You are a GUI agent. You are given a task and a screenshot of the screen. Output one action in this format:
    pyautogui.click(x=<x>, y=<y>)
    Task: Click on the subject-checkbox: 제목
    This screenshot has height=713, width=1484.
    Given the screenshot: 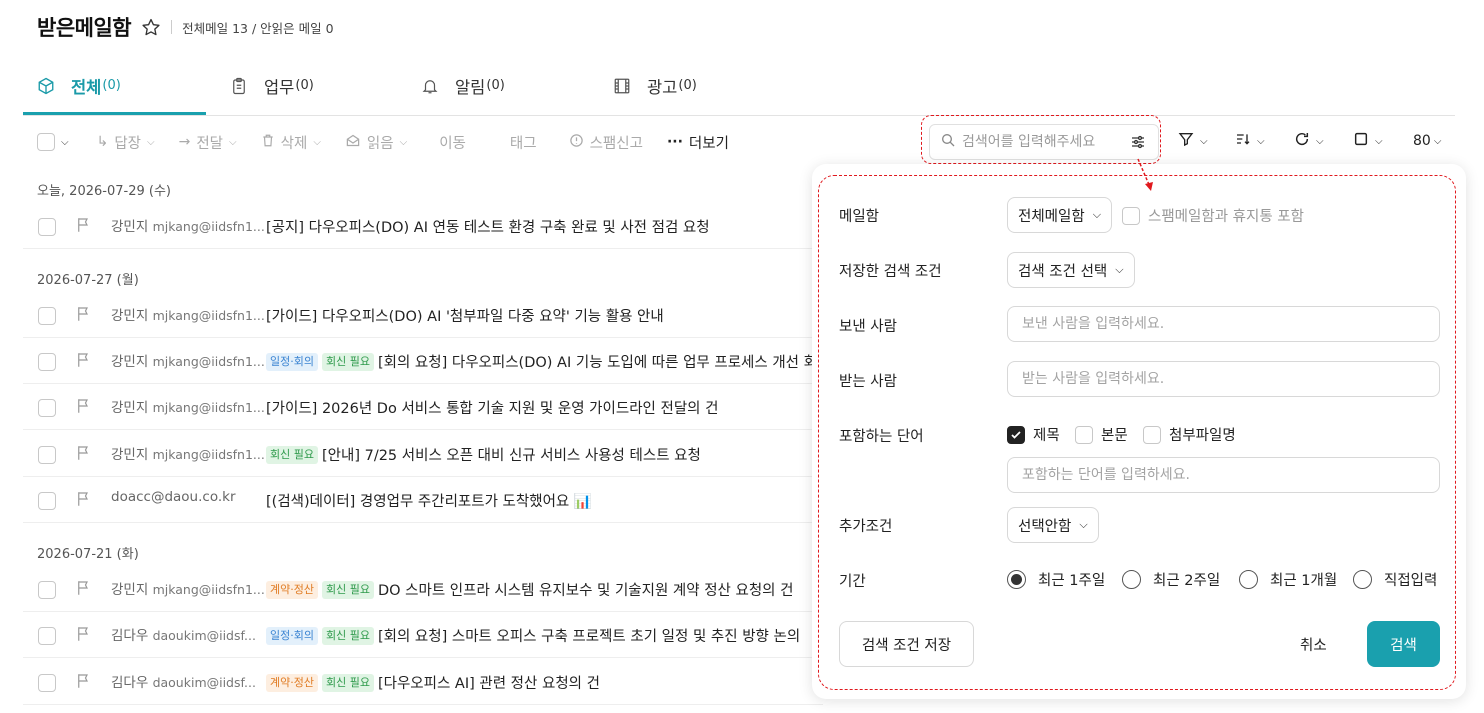 What is the action you would take?
    pyautogui.click(x=1033, y=434)
    